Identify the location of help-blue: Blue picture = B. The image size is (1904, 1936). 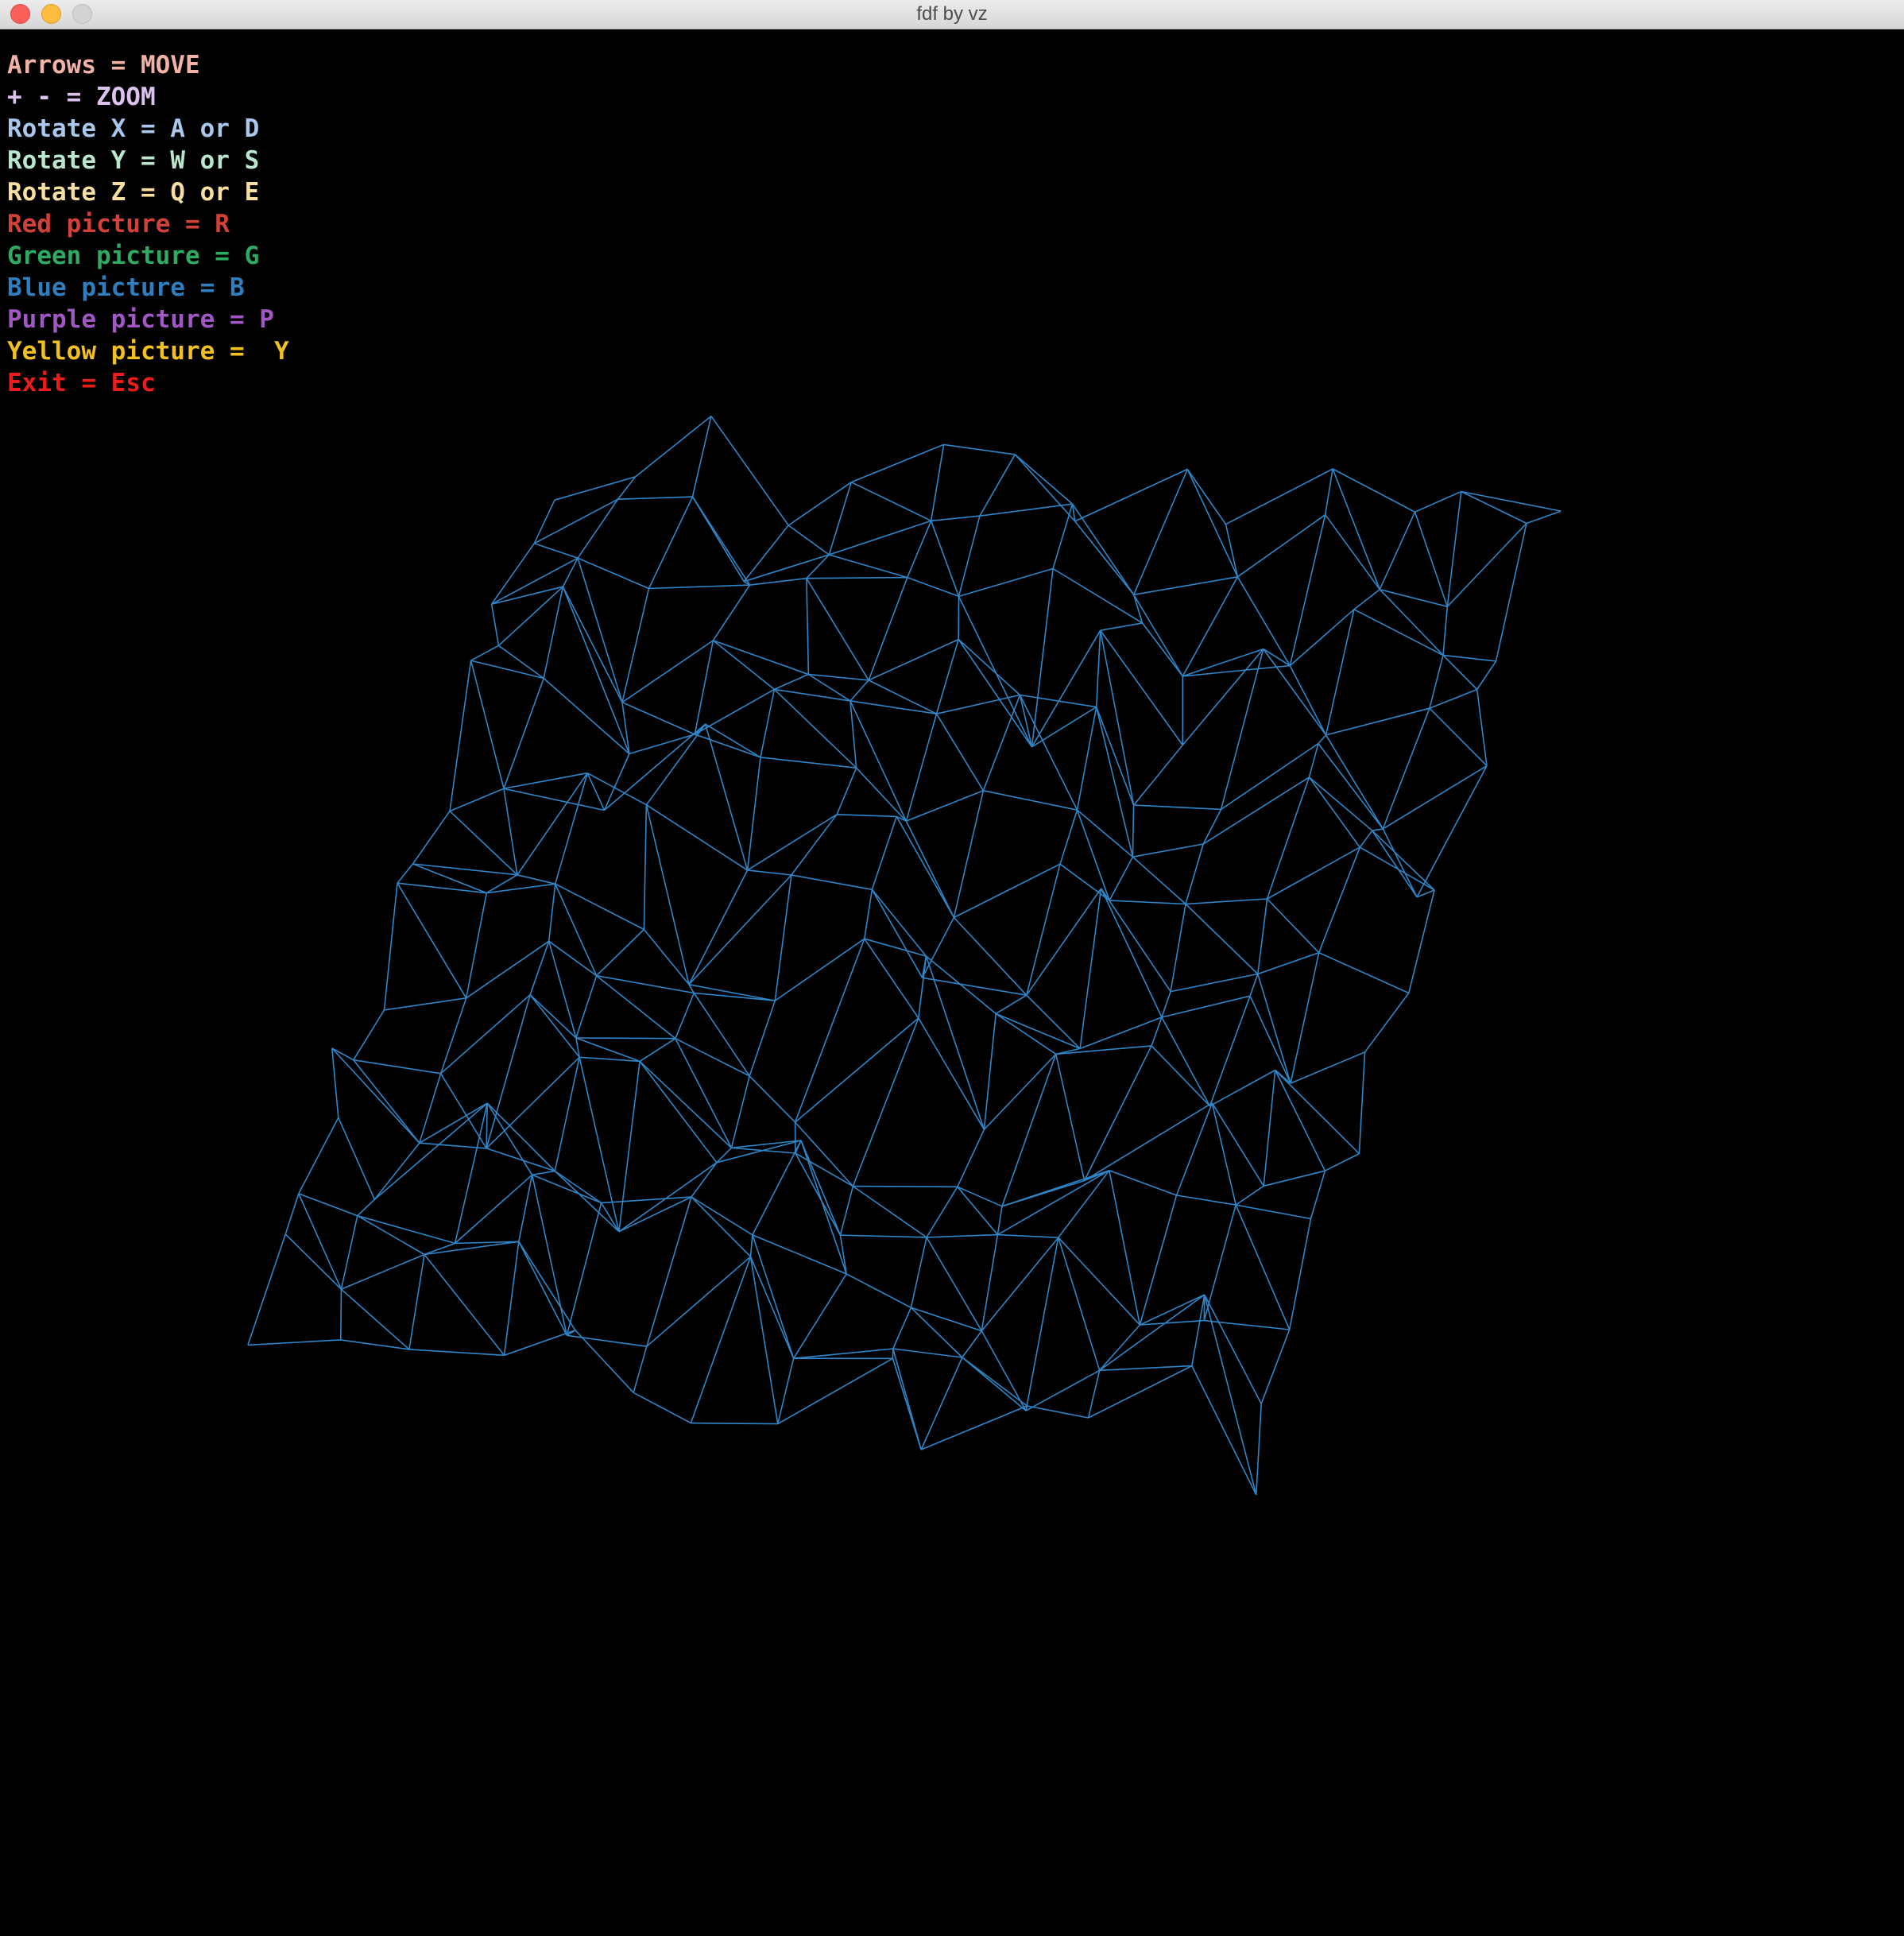
(126, 287).